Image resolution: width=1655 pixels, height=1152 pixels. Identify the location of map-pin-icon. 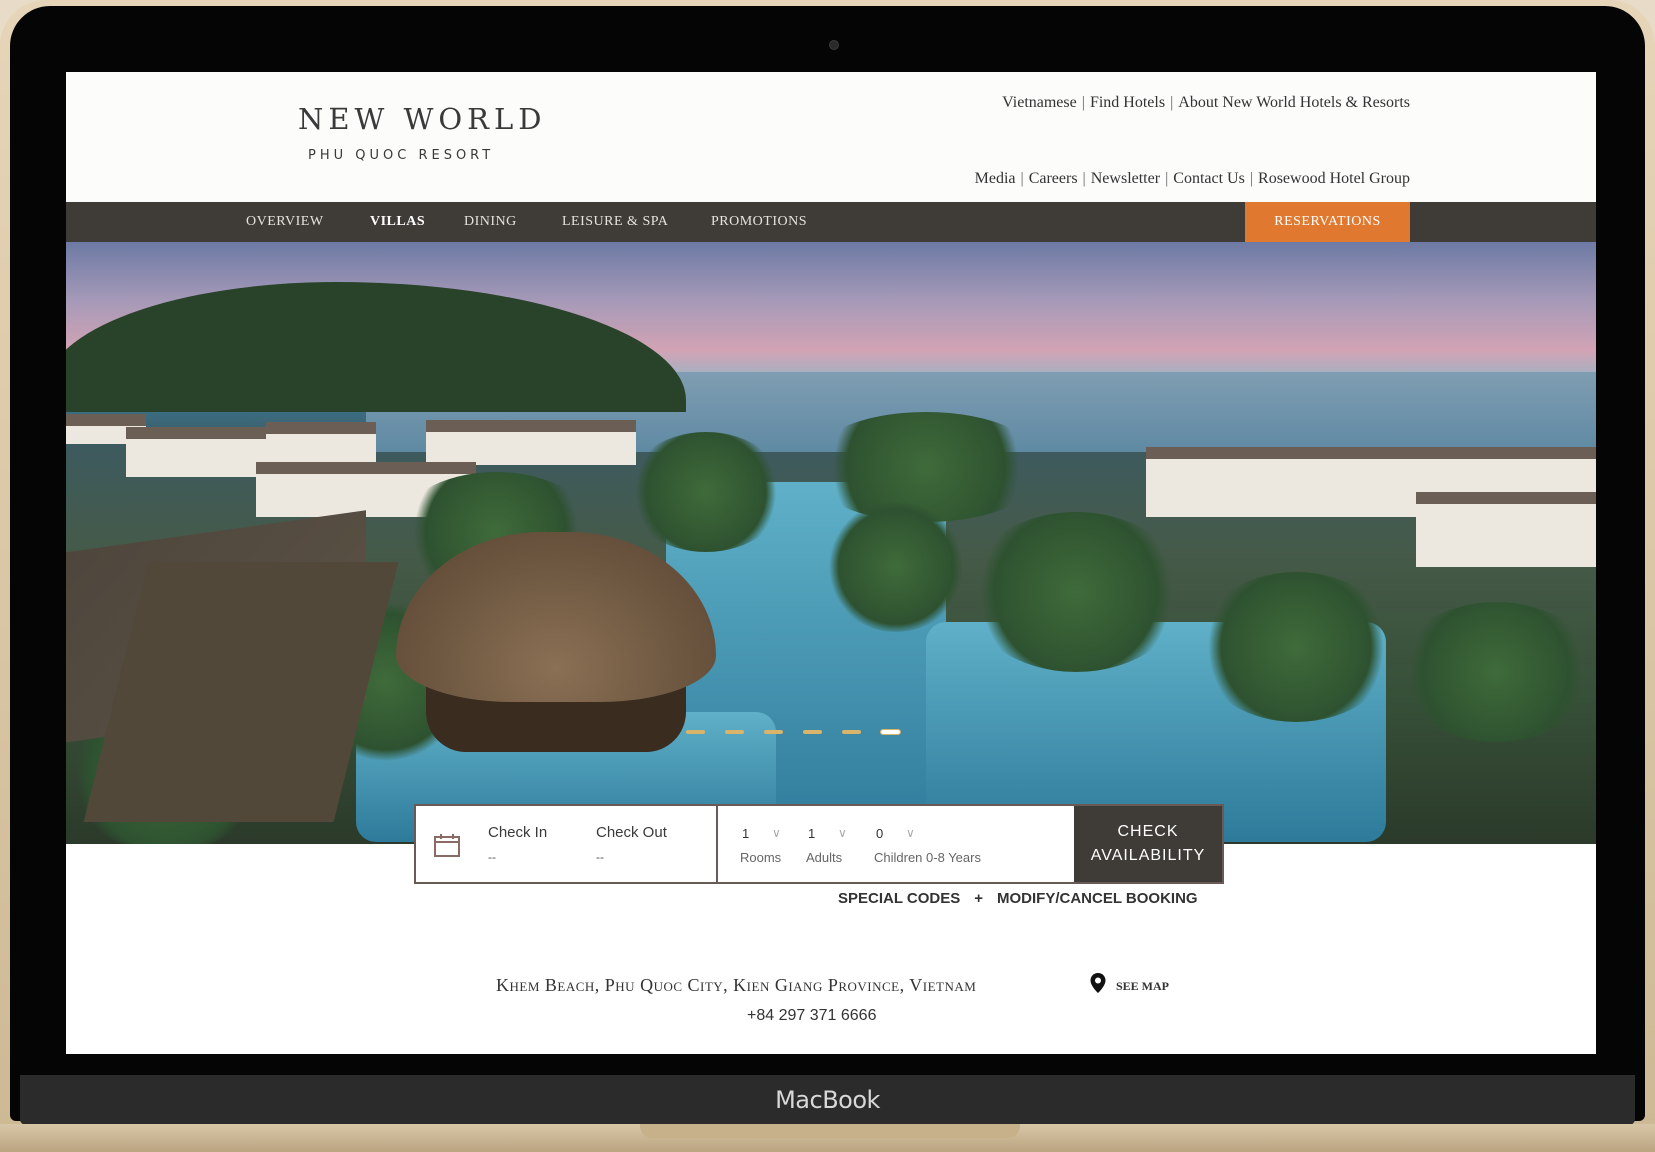
(1098, 983).